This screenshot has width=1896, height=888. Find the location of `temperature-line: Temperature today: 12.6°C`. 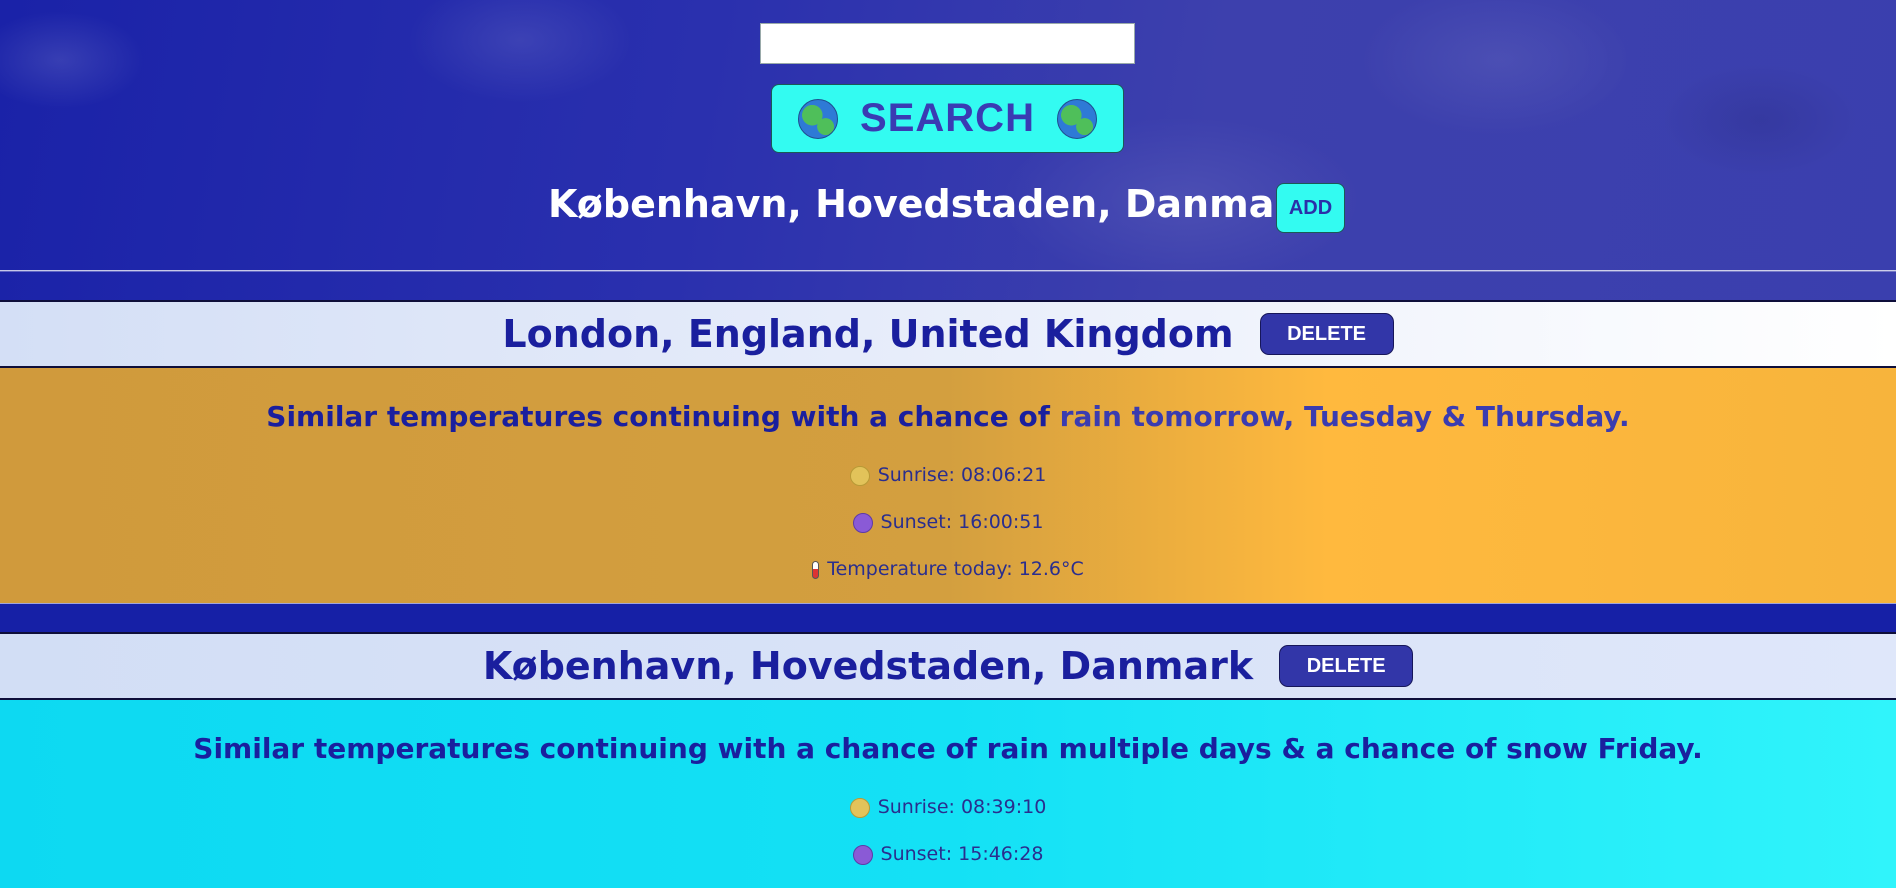

temperature-line: Temperature today: 12.6°C is located at coordinates (948, 569).